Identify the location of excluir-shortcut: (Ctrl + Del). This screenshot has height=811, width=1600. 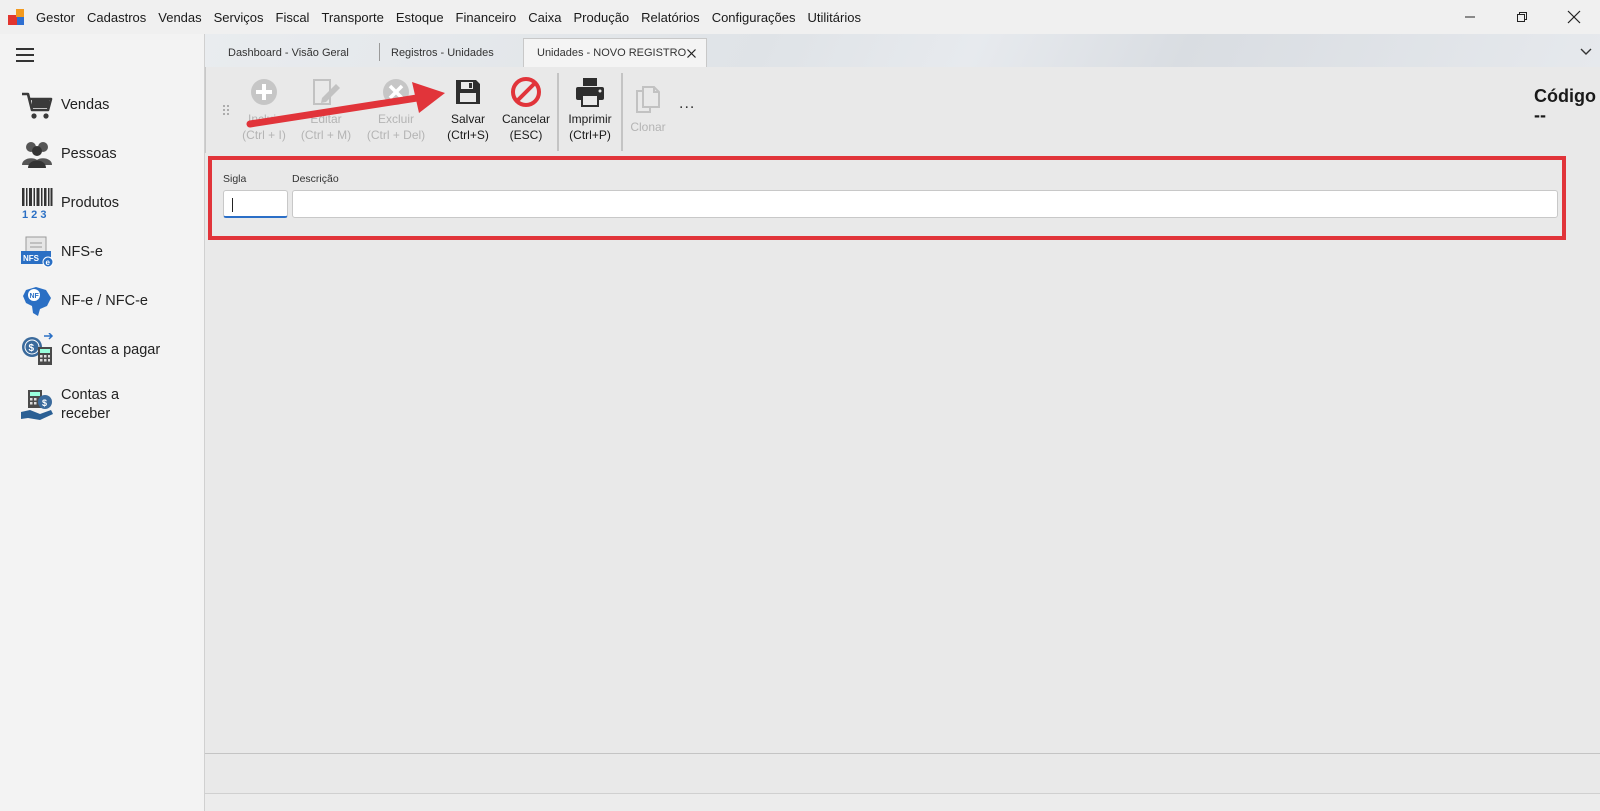
(396, 135).